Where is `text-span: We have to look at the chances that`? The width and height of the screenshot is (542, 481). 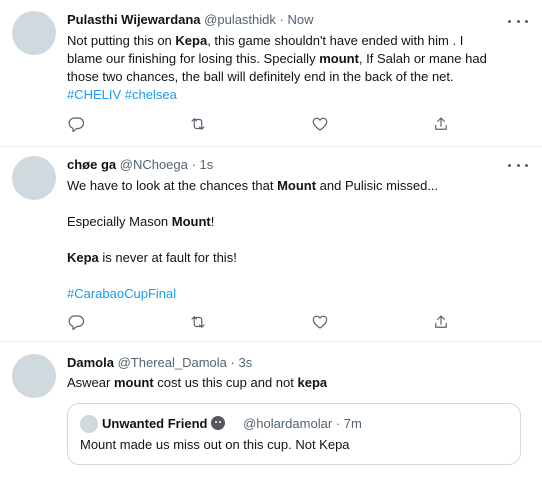 text-span: We have to look at the chances that is located at coordinates (172, 185).